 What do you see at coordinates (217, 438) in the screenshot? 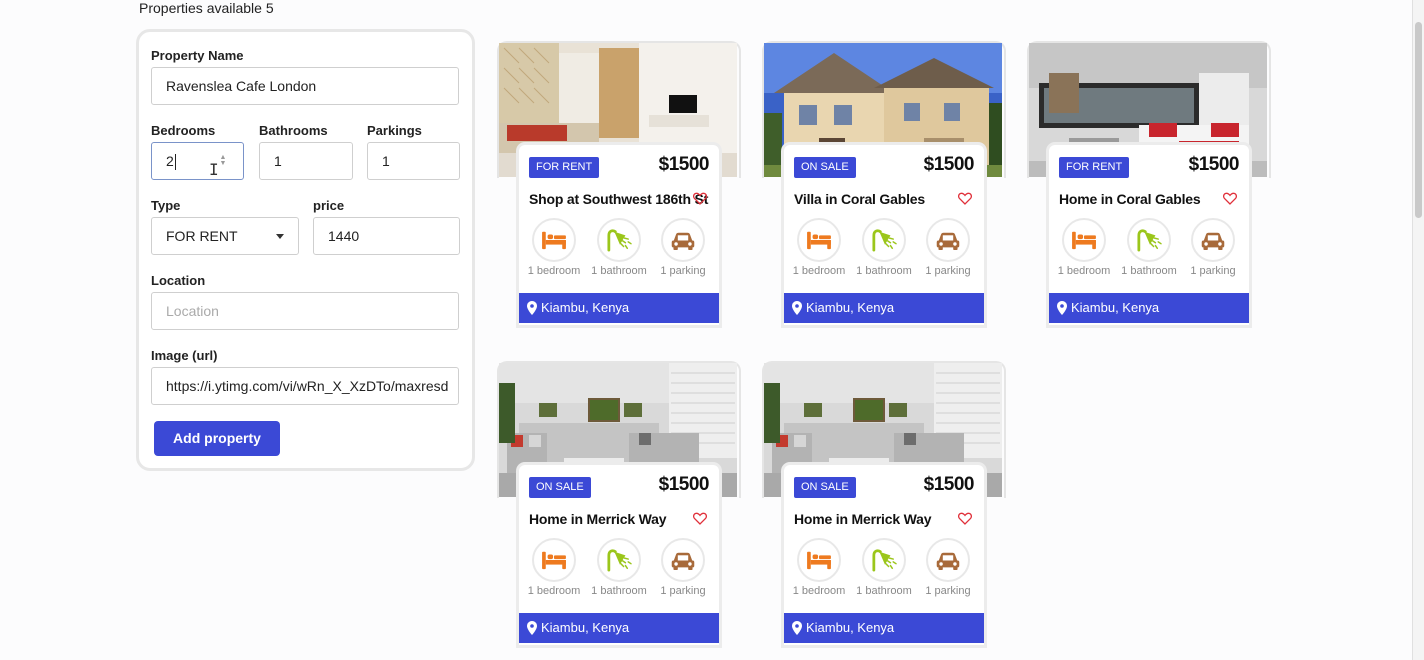
I see `add-property-button: Add property` at bounding box center [217, 438].